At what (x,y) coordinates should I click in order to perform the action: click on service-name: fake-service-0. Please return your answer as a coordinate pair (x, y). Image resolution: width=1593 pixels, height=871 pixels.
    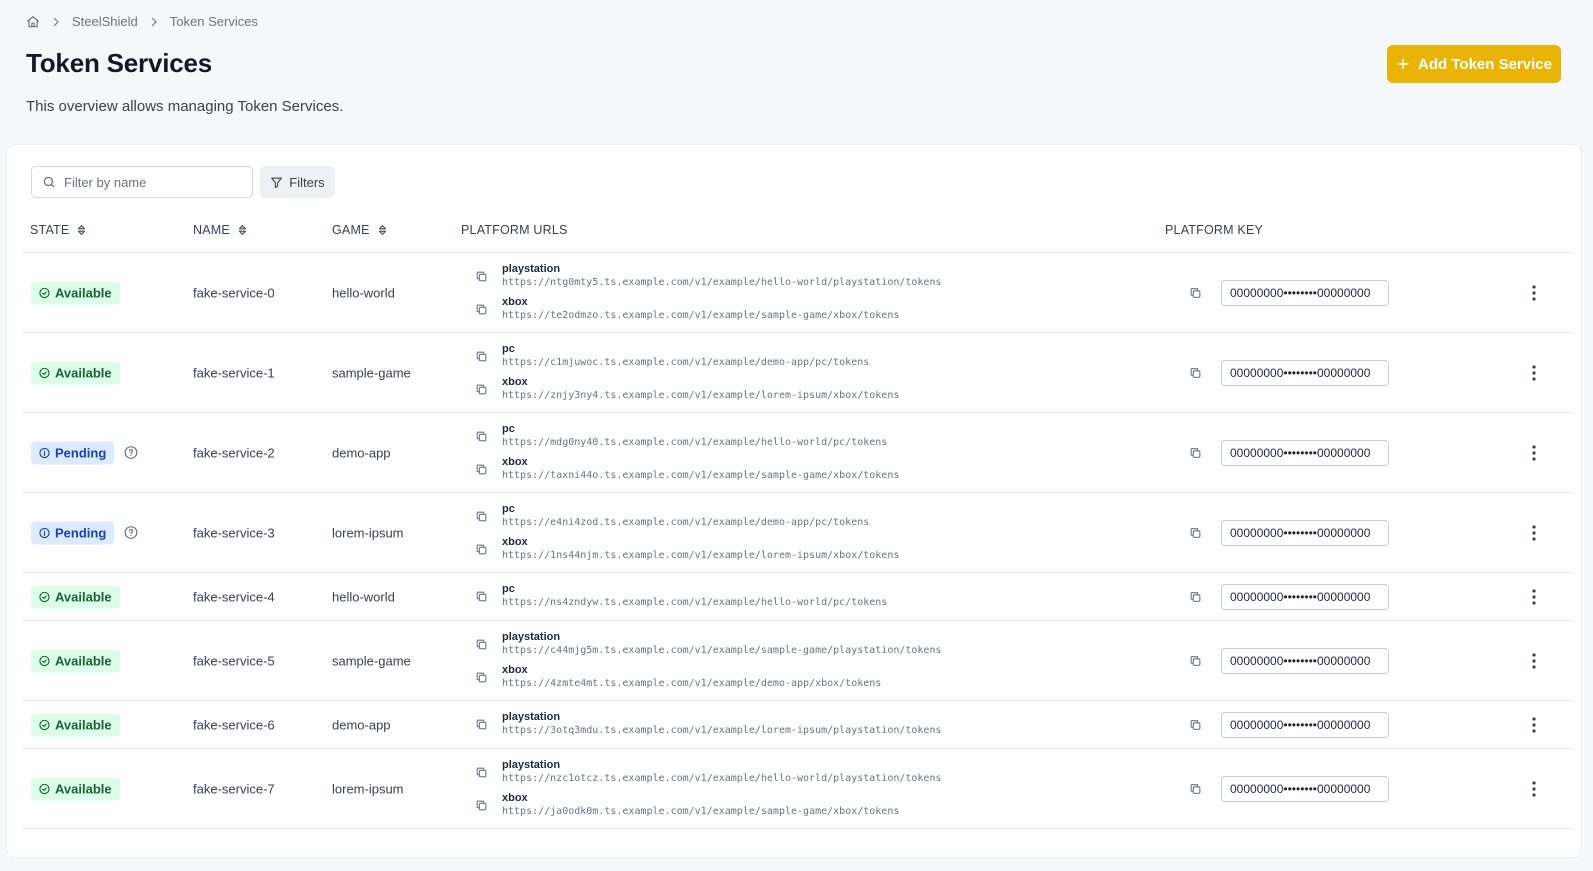
    Looking at the image, I should click on (234, 292).